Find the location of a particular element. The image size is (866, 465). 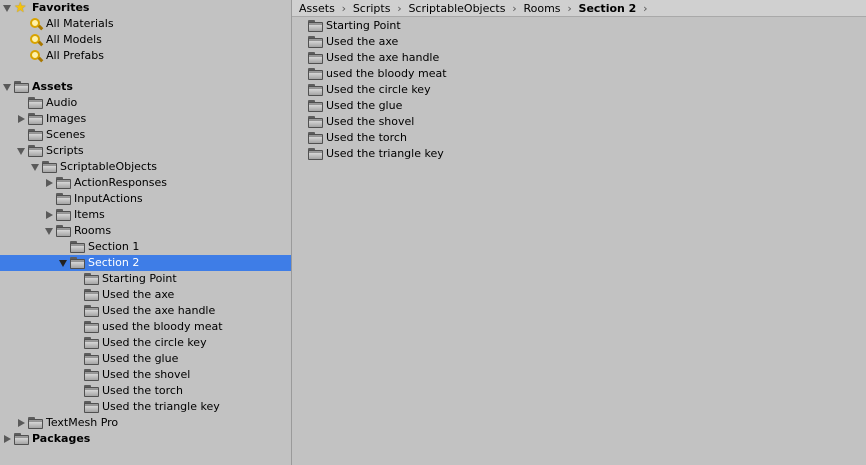

tree-item-used-the-torch: Used the torch is located at coordinates (145, 391).